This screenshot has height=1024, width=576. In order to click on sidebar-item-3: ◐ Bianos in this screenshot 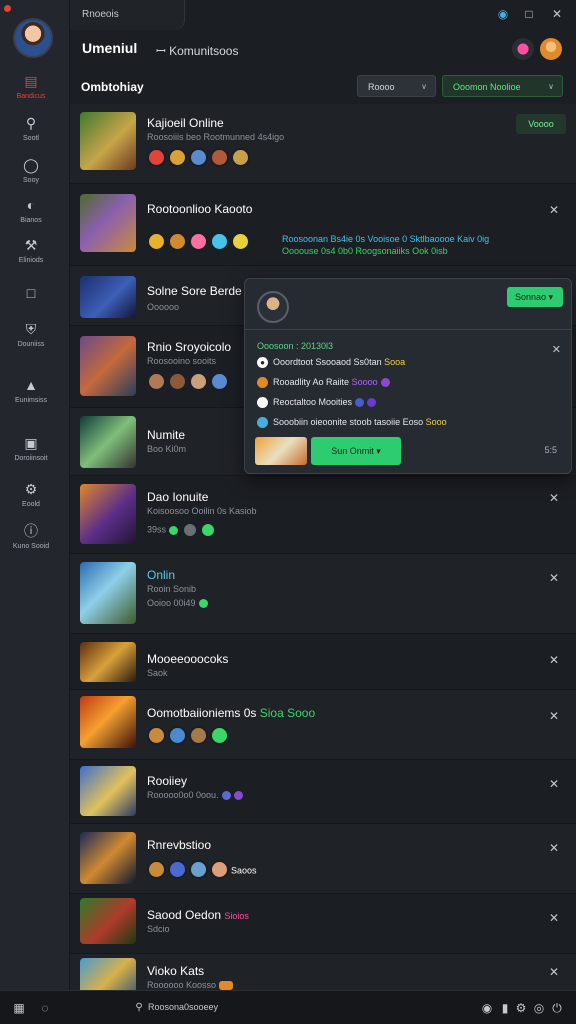, I will do `click(31, 210)`.